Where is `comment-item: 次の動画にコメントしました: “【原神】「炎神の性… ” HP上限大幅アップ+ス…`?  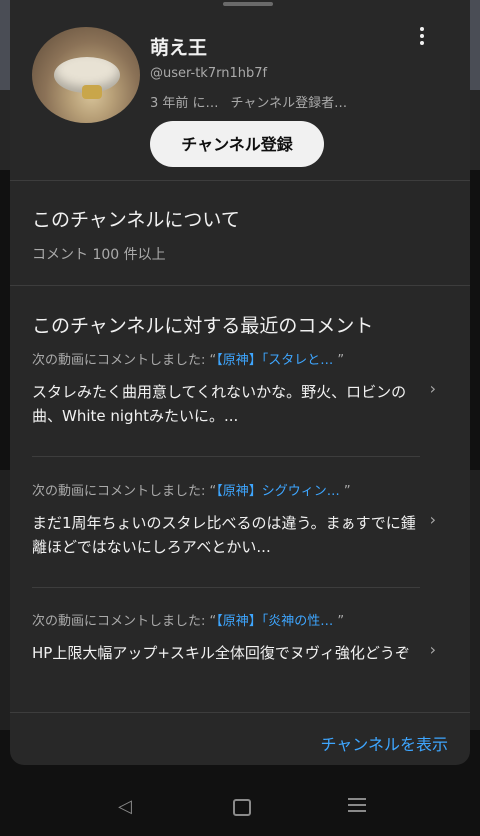
comment-item: 次の動画にコメントしました: “【原神】「炎神の性… ” HP上限大幅アップ+ス… is located at coordinates (239, 637).